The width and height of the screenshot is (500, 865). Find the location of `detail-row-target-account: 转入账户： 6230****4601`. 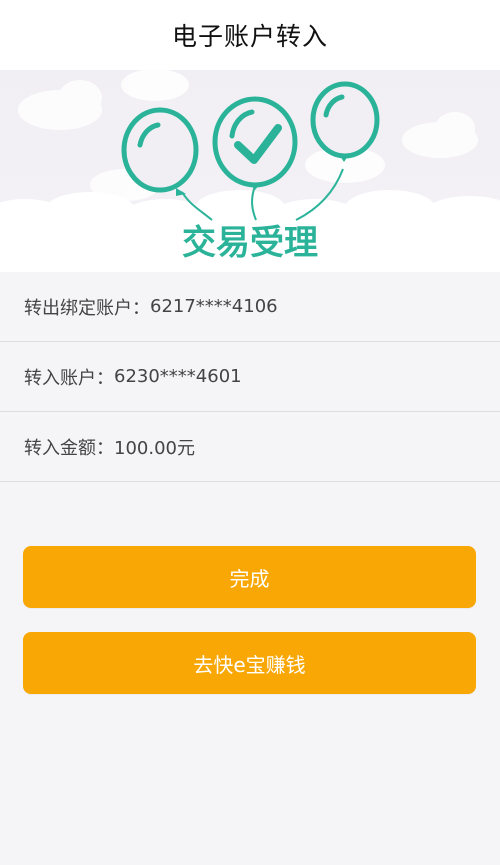

detail-row-target-account: 转入账户： 6230****4601 is located at coordinates (250, 377).